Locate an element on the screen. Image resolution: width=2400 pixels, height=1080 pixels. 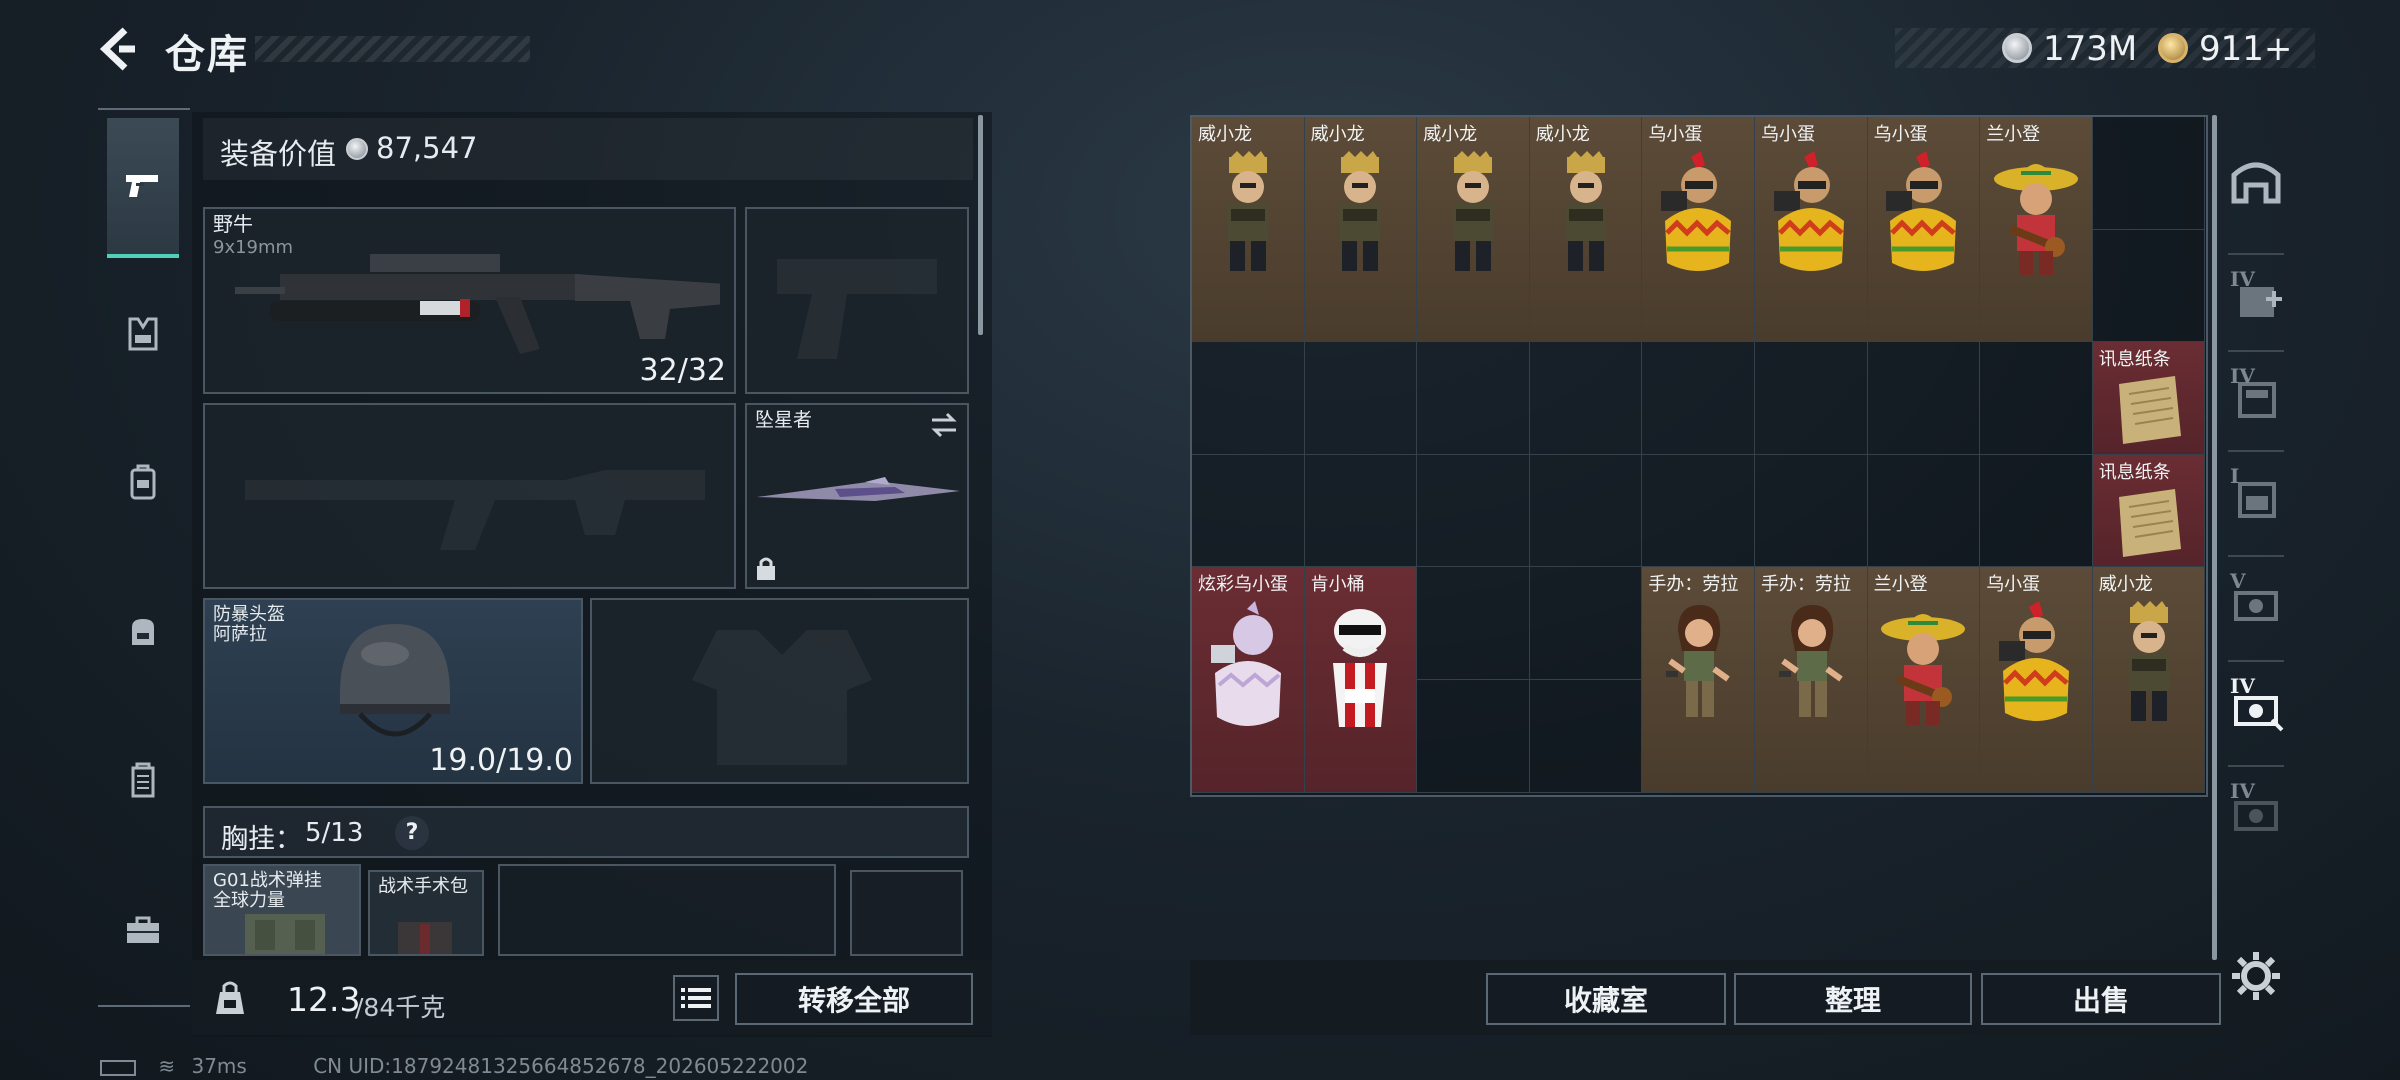
nav-tab-backpack is located at coordinates (143, 632).